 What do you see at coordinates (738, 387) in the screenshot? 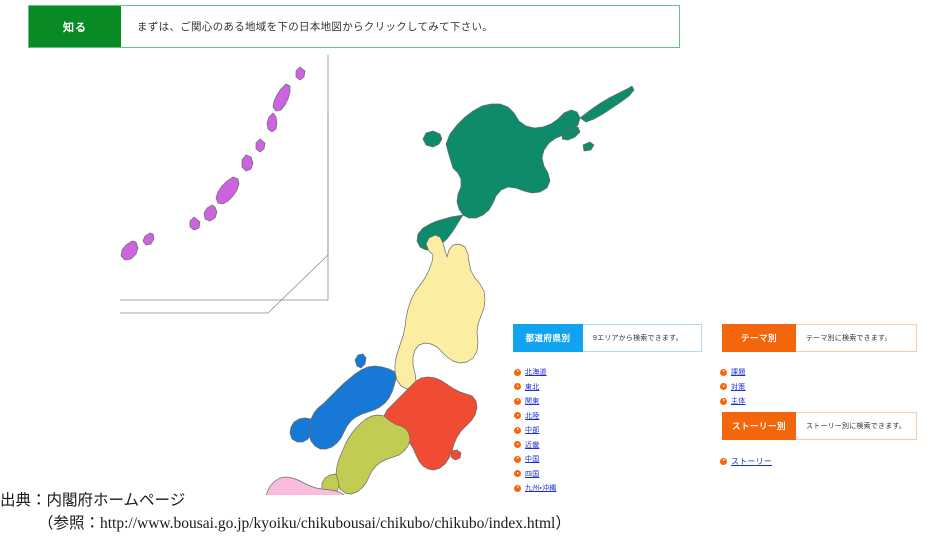
I see `link-label: 対策` at bounding box center [738, 387].